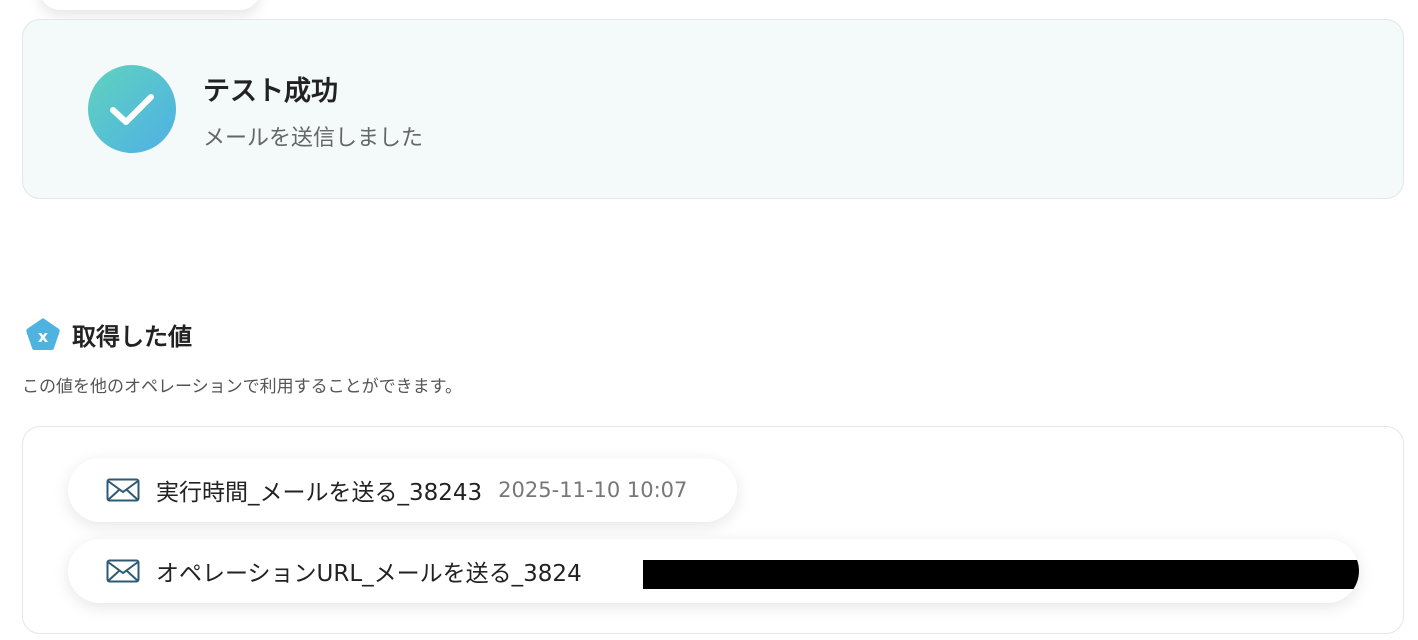 The image size is (1418, 640). I want to click on result-subtitle: メールを送信しました, so click(313, 138).